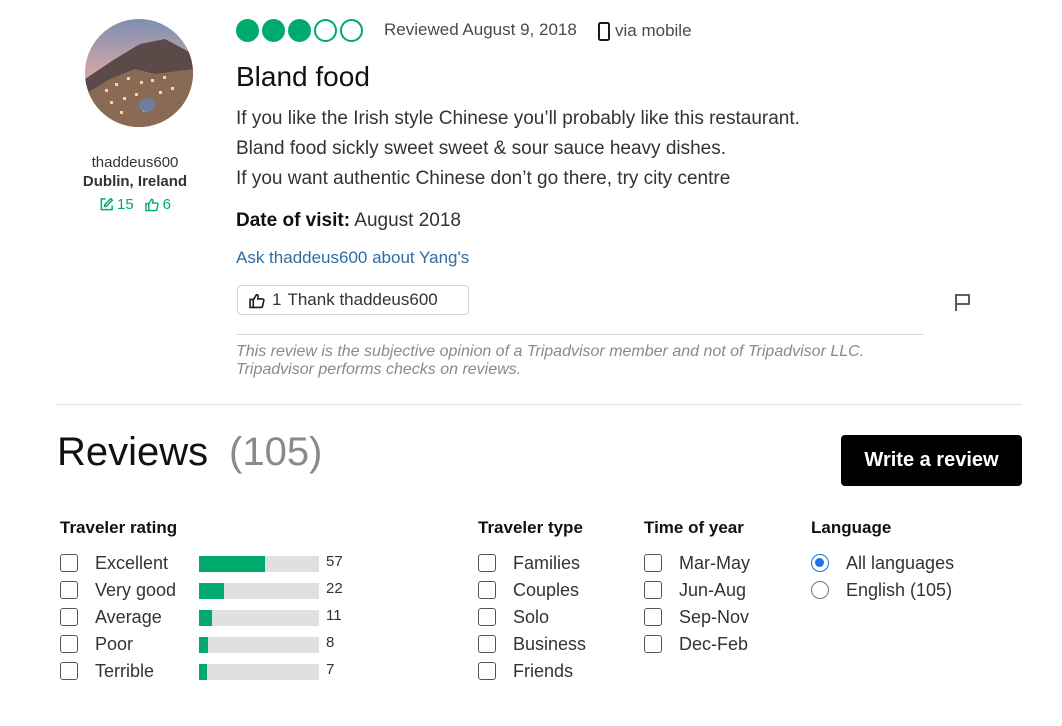 The image size is (1062, 726). What do you see at coordinates (125, 204) in the screenshot?
I see `contributions-count: 15` at bounding box center [125, 204].